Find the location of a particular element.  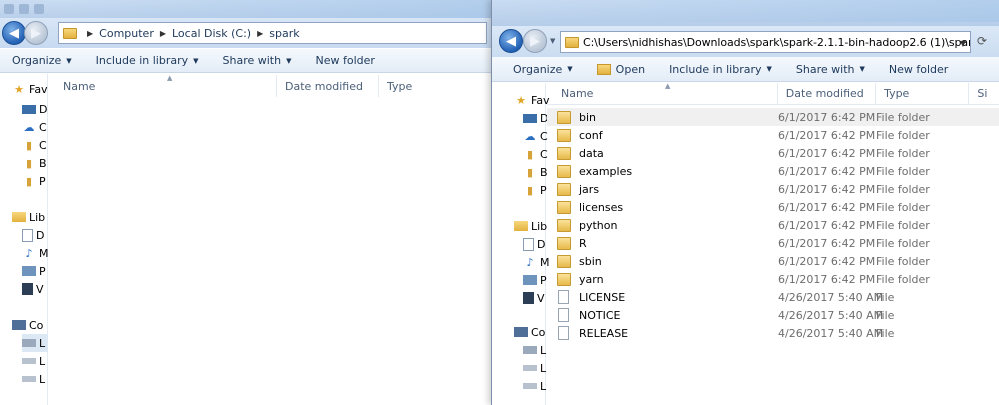

title-bar is located at coordinates (745, 13).